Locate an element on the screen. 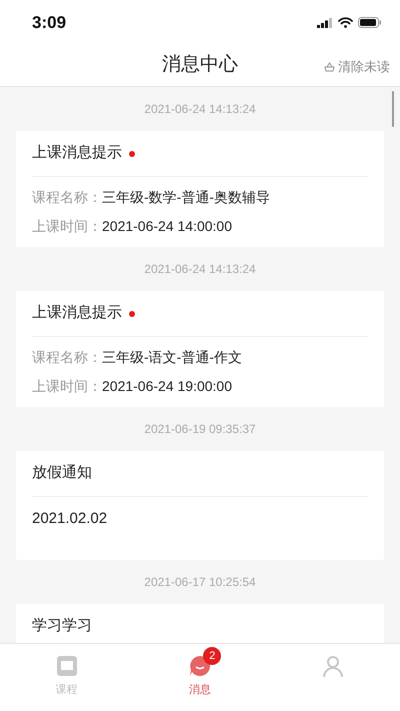  message-card: 放假通知 2021.02.02 is located at coordinates (200, 505).